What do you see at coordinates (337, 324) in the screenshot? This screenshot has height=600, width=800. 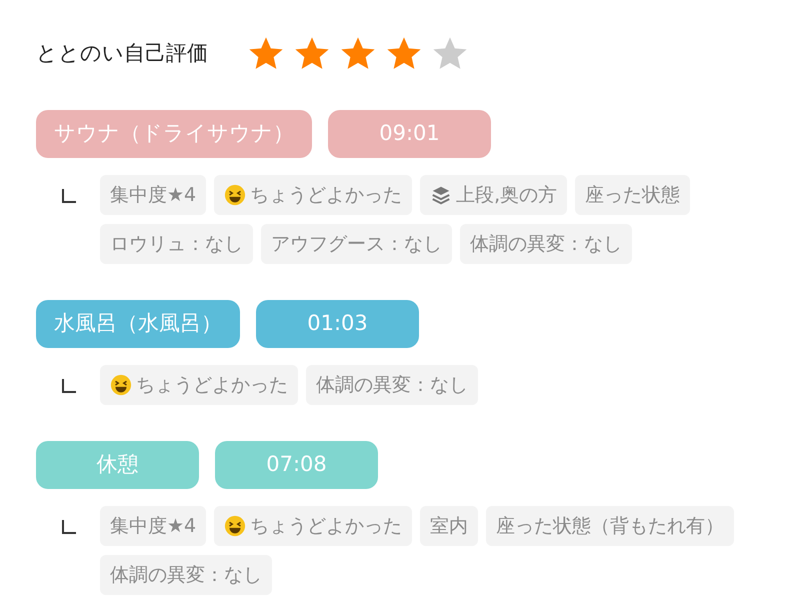 I see `duration-pill: 01:03` at bounding box center [337, 324].